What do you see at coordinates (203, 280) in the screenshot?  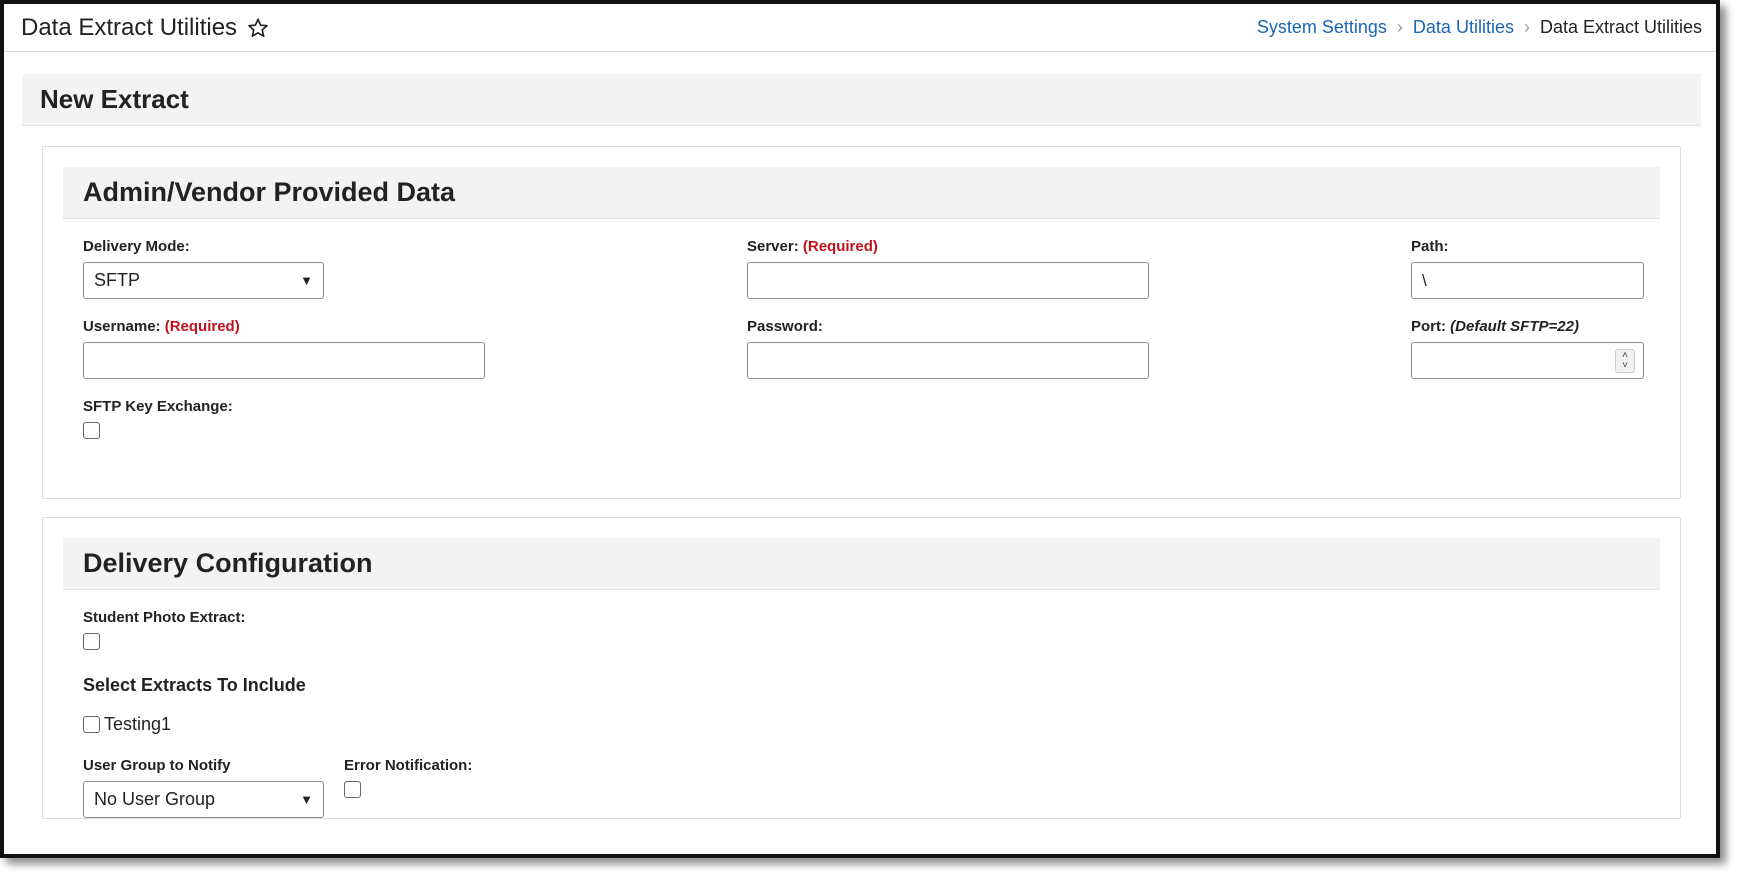 I see `delivery-mode-select: SFTP ▼` at bounding box center [203, 280].